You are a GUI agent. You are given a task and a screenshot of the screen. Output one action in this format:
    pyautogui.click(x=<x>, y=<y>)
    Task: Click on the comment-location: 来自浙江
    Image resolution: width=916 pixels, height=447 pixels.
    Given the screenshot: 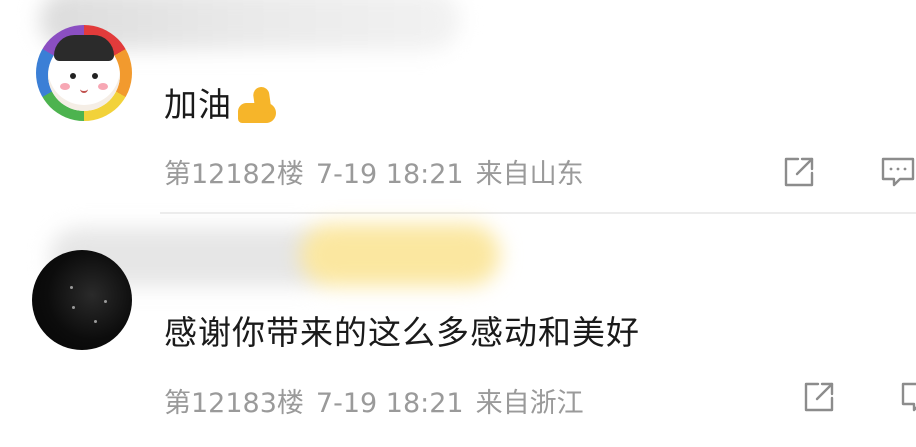 What is the action you would take?
    pyautogui.click(x=529, y=403)
    